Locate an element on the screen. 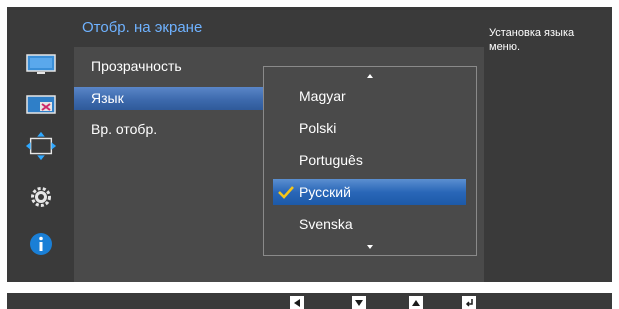 The width and height of the screenshot is (619, 309). language-option-portugues: Português is located at coordinates (370, 160).